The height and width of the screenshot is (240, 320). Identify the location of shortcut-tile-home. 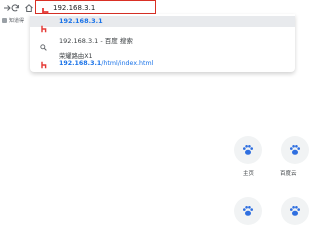
(248, 150).